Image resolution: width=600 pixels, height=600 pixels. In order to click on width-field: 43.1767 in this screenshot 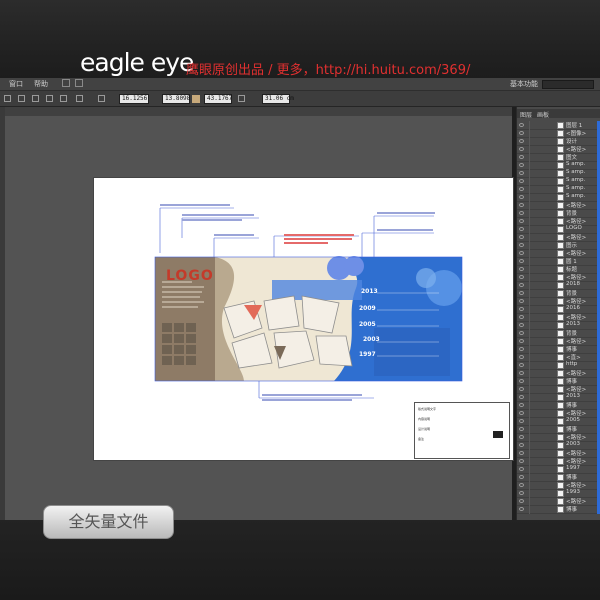, I will do `click(218, 99)`.